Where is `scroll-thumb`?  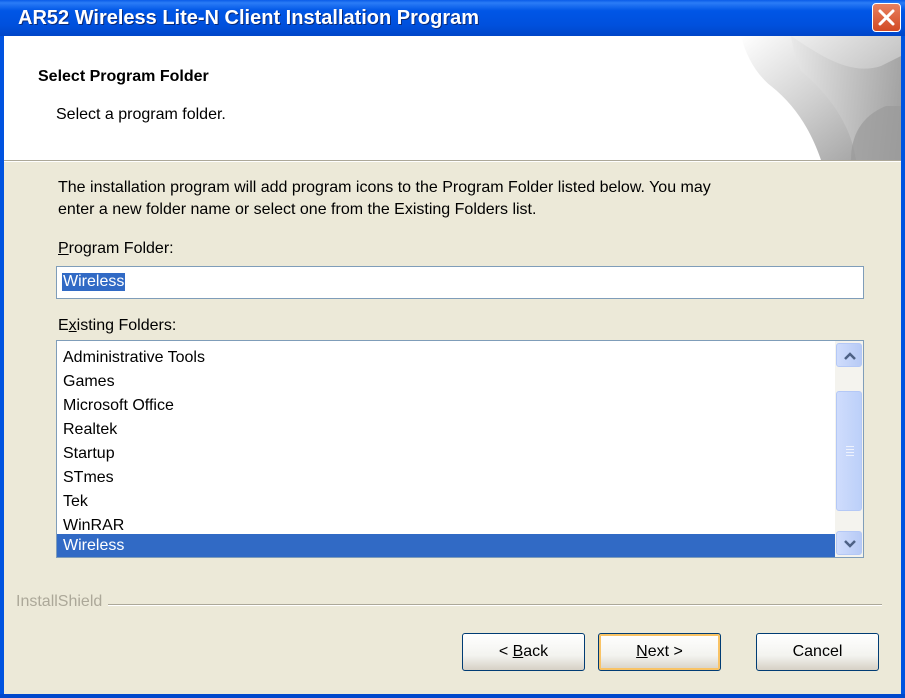 scroll-thumb is located at coordinates (849, 451).